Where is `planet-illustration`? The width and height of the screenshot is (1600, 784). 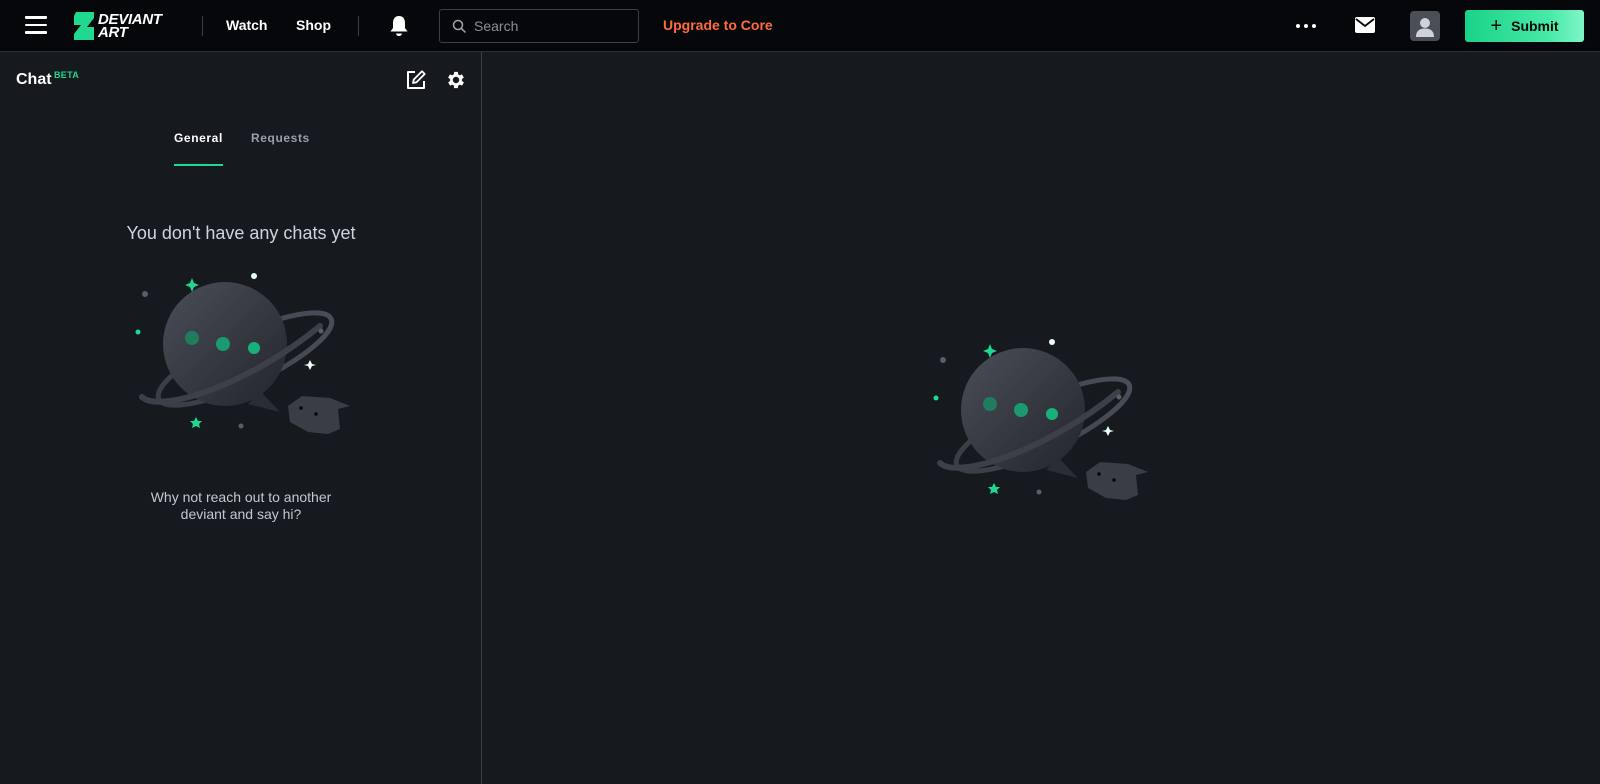 planet-illustration is located at coordinates (240, 356).